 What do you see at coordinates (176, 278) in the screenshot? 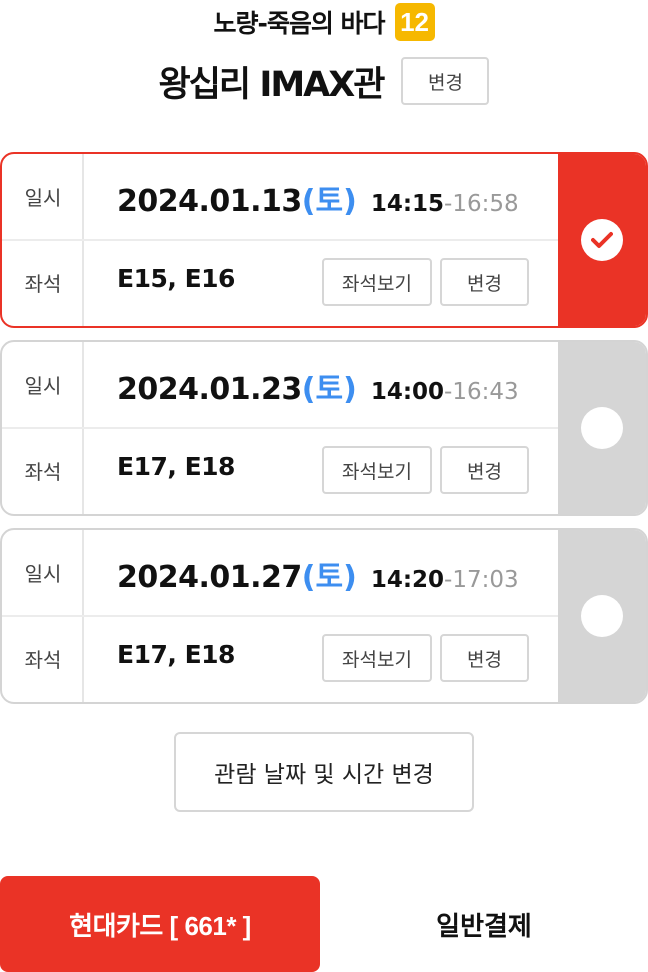
I see `seat-numbers: E15, E16` at bounding box center [176, 278].